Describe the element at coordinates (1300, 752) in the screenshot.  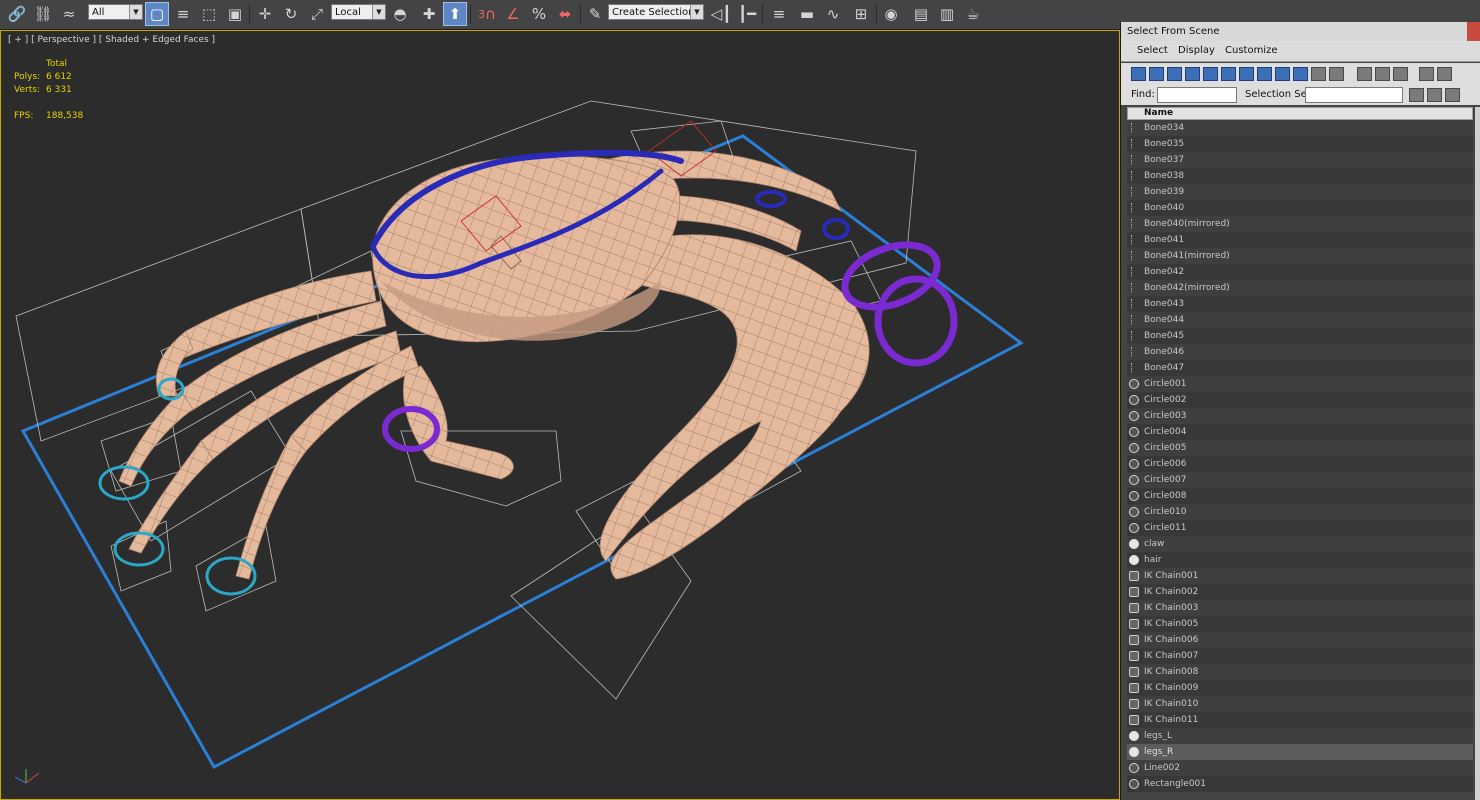
I see `list-item: legs_R` at that location.